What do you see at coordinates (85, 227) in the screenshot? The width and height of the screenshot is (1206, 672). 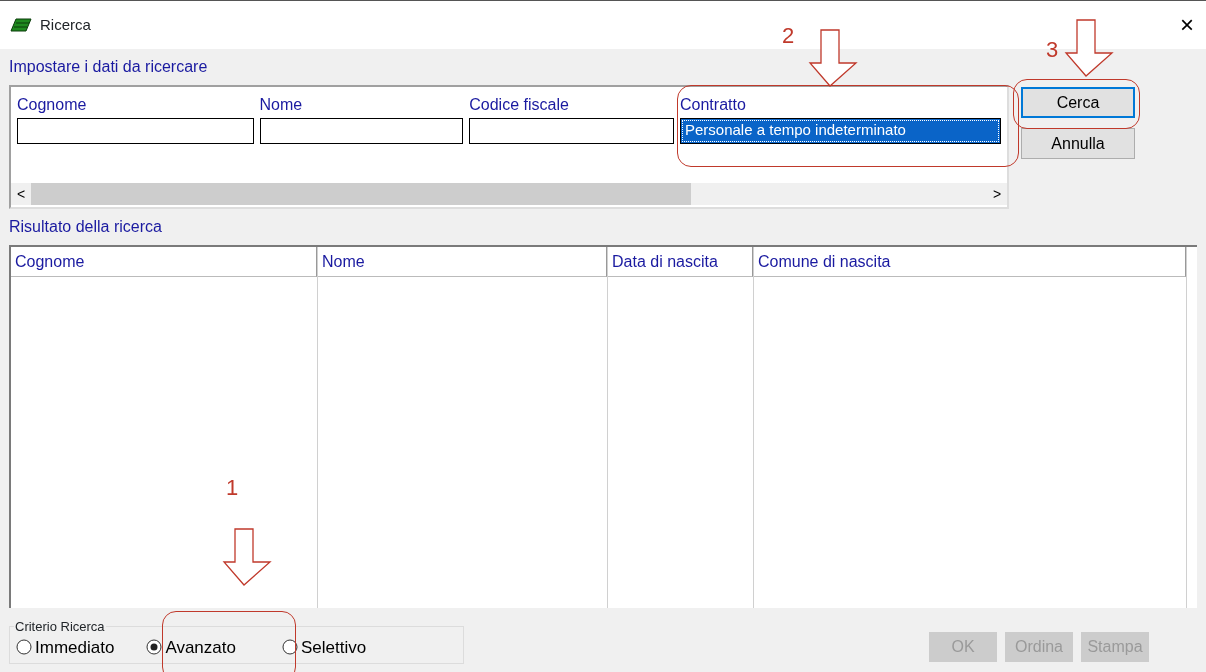 I see `section-title: Risultato della ricerca` at bounding box center [85, 227].